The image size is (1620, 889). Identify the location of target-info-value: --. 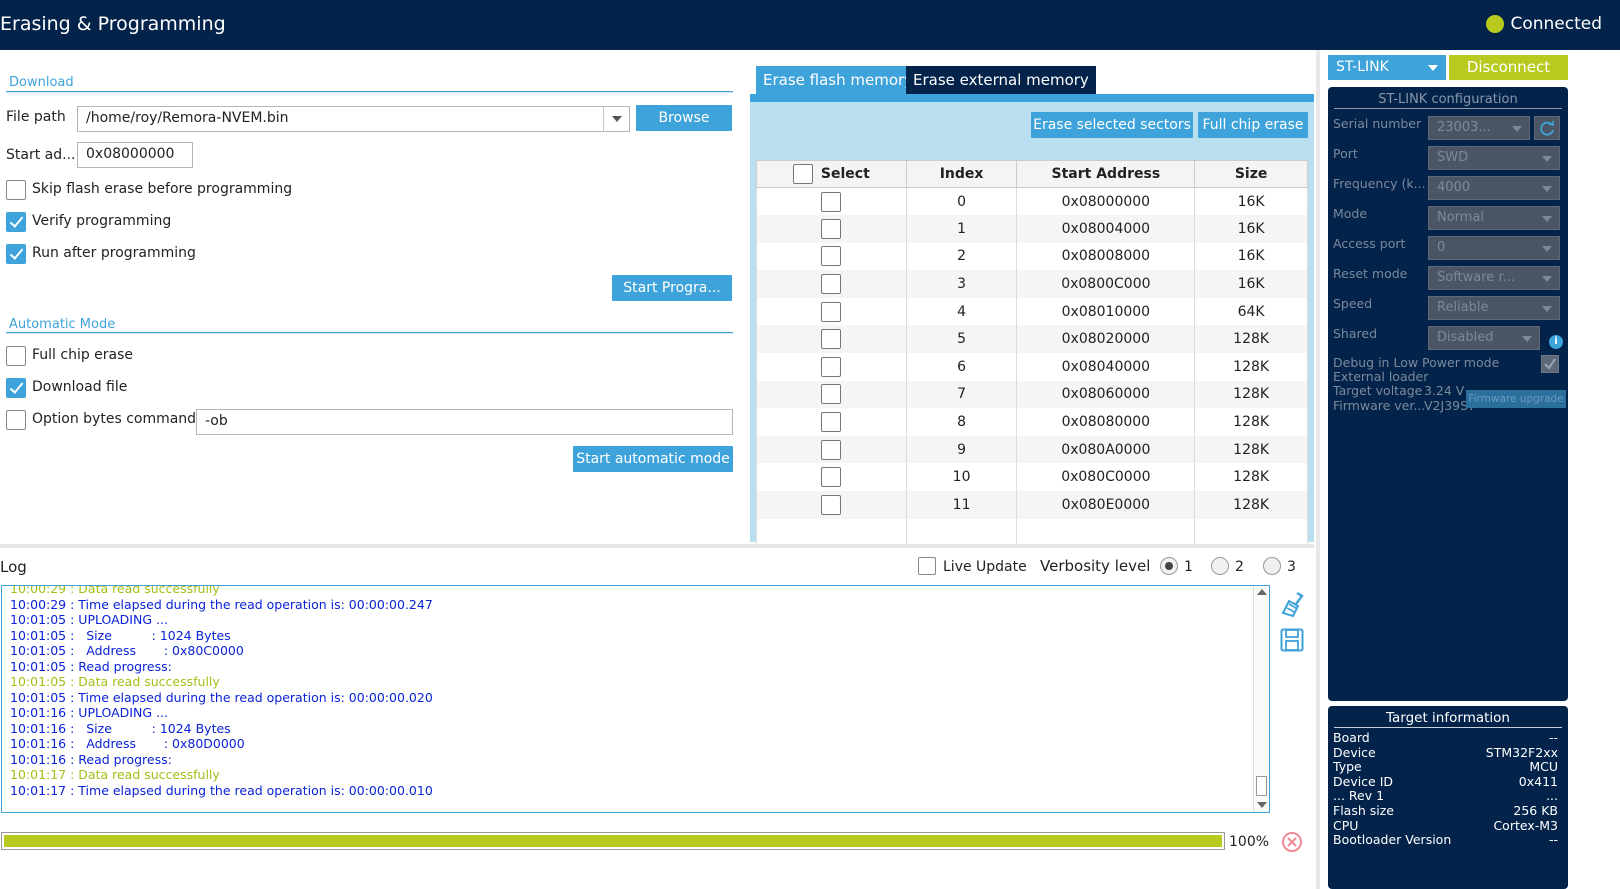
(1553, 737).